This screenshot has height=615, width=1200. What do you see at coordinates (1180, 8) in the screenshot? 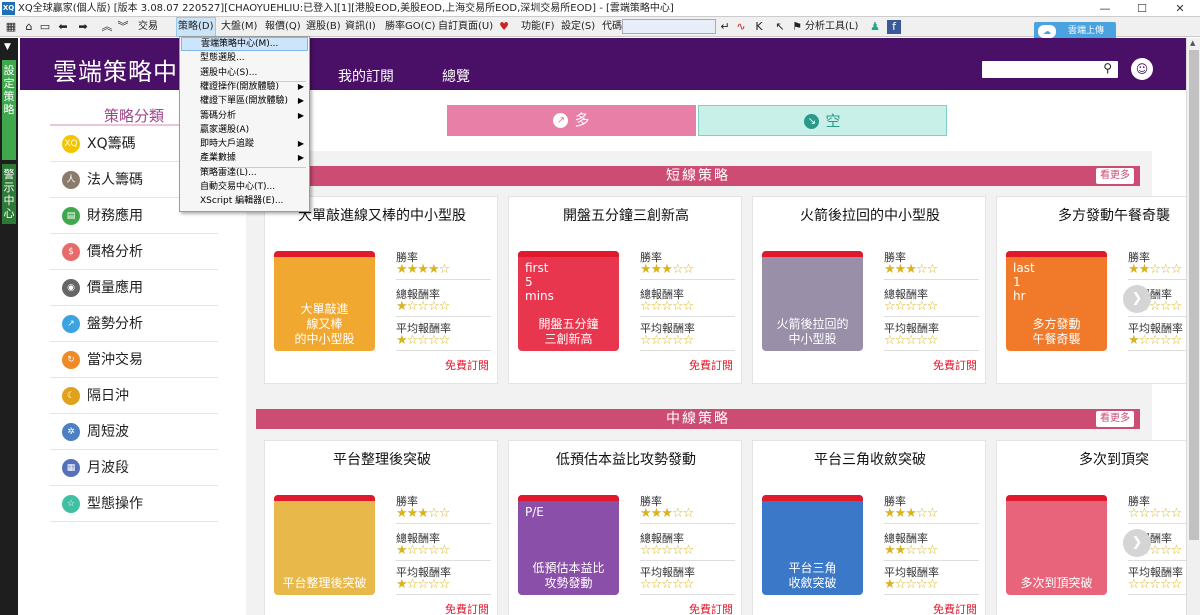
I see `close-button: ✕` at bounding box center [1180, 8].